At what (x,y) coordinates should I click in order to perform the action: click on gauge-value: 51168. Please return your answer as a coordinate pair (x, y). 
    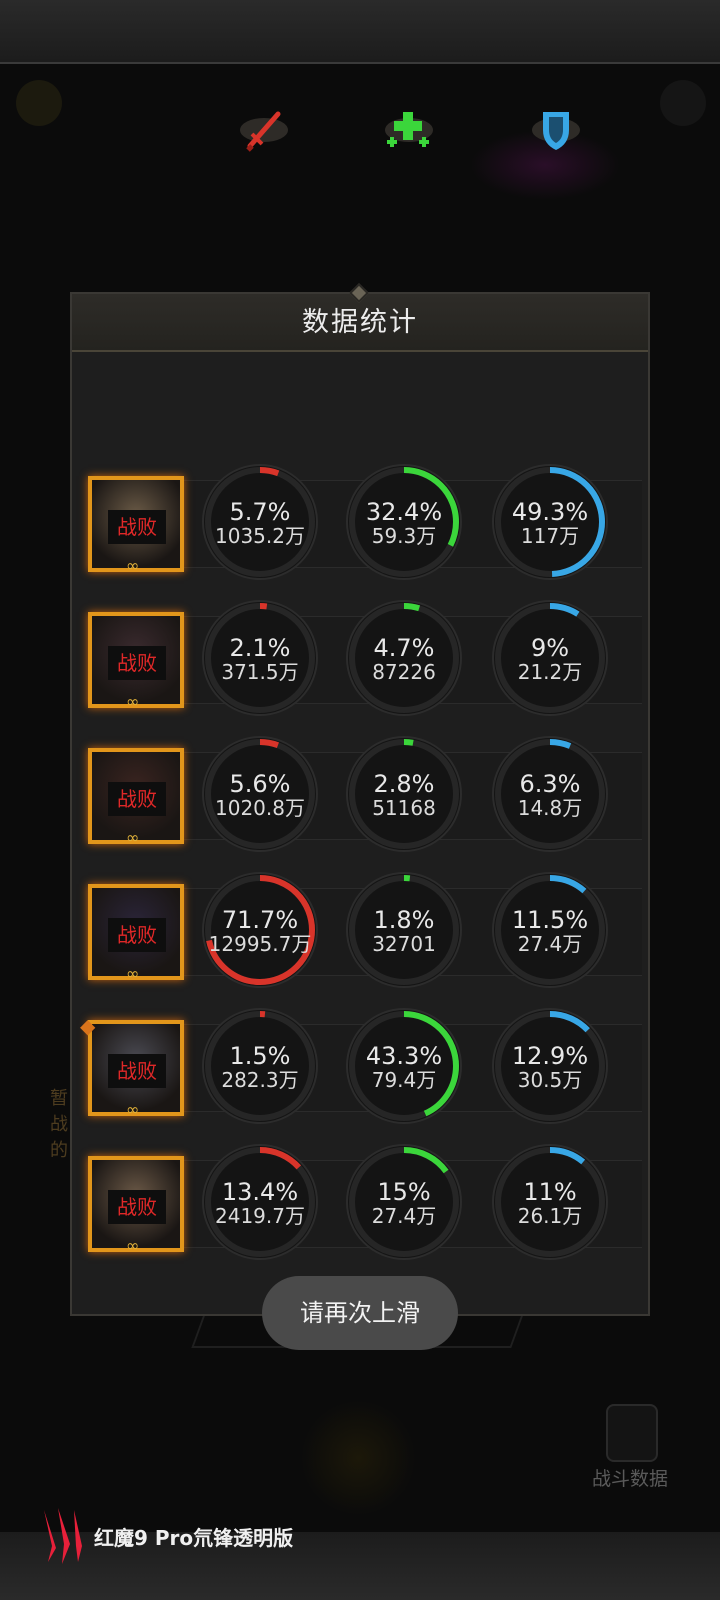
    Looking at the image, I should click on (404, 808).